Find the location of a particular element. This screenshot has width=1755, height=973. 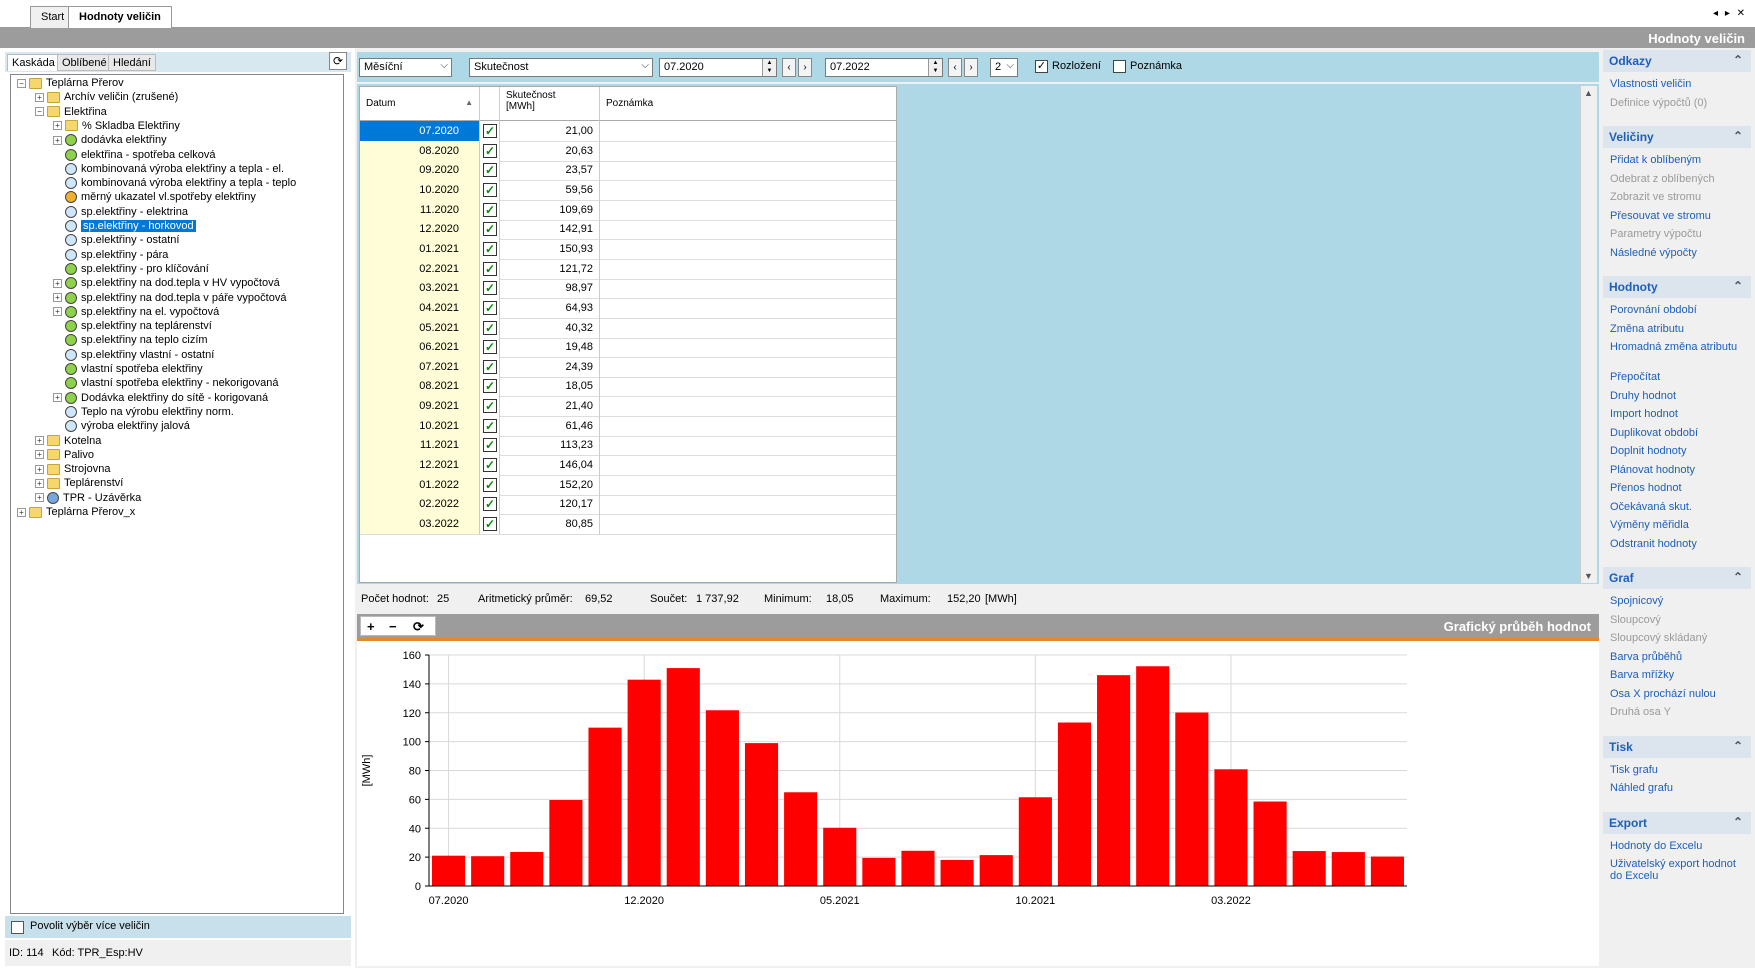

date-from-input: 07.2020 ▲ ▼ is located at coordinates (718, 67).